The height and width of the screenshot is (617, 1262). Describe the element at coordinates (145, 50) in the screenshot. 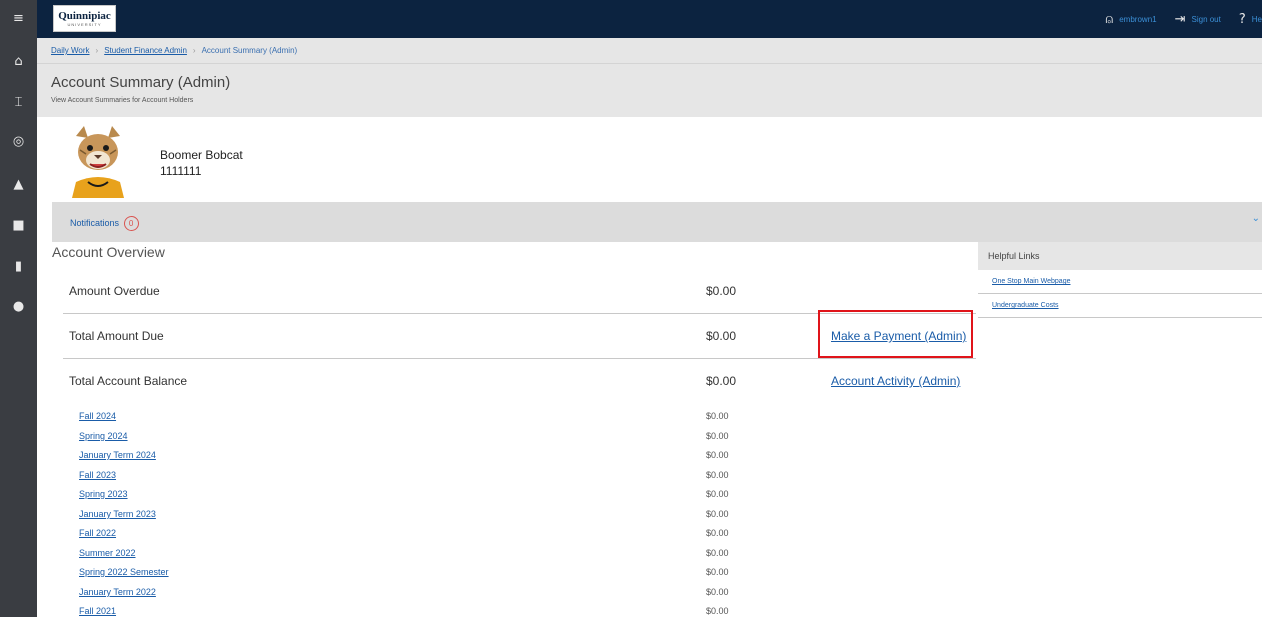

I see `breadcrumb-student-finance-admin: Student Finance Admin` at that location.